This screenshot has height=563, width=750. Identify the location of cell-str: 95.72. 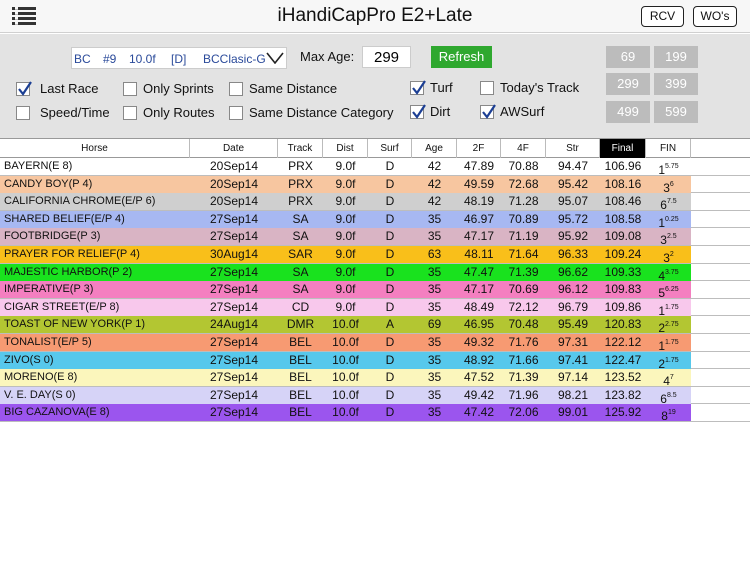
(573, 219).